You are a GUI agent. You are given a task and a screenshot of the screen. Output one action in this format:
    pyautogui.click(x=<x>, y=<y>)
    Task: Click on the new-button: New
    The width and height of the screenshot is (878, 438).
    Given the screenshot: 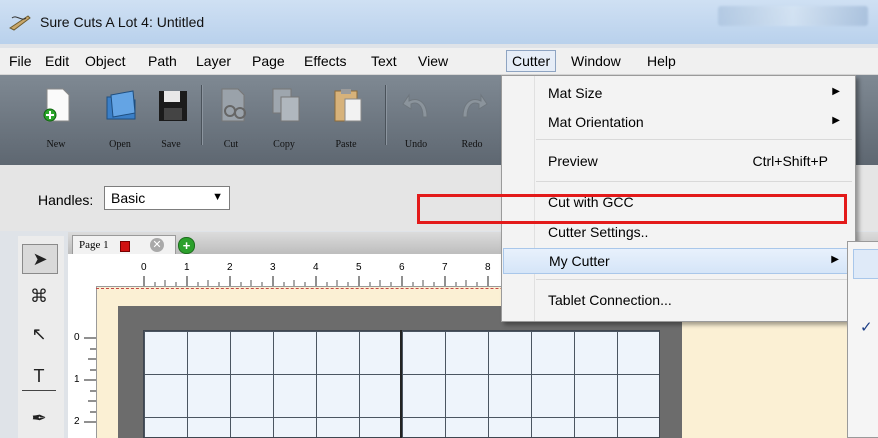 What is the action you would take?
    pyautogui.click(x=56, y=119)
    